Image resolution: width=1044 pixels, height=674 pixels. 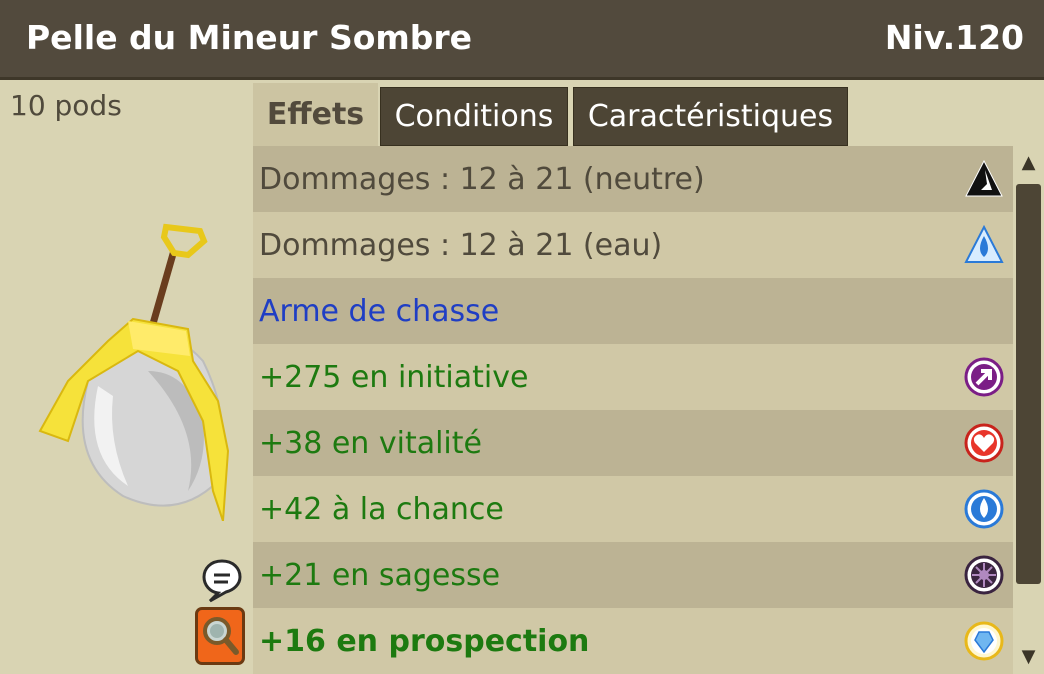 I want to click on item-header: Pelle du Mineur Sombre Niv.120, so click(x=522, y=40).